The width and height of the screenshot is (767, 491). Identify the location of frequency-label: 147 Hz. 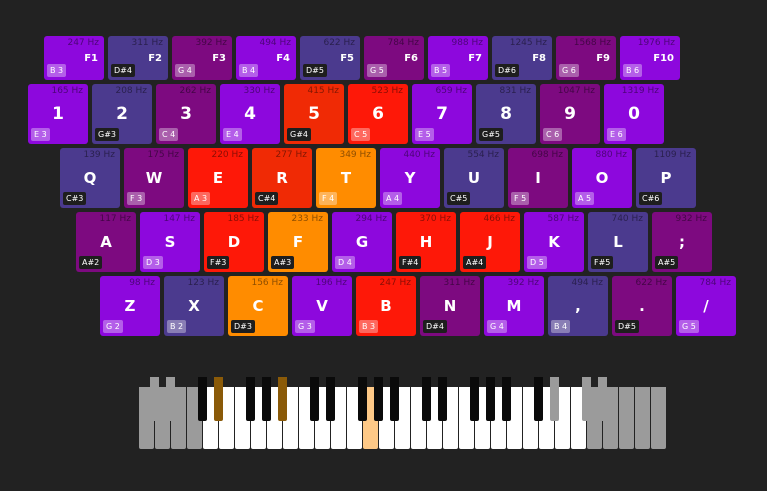
(179, 219).